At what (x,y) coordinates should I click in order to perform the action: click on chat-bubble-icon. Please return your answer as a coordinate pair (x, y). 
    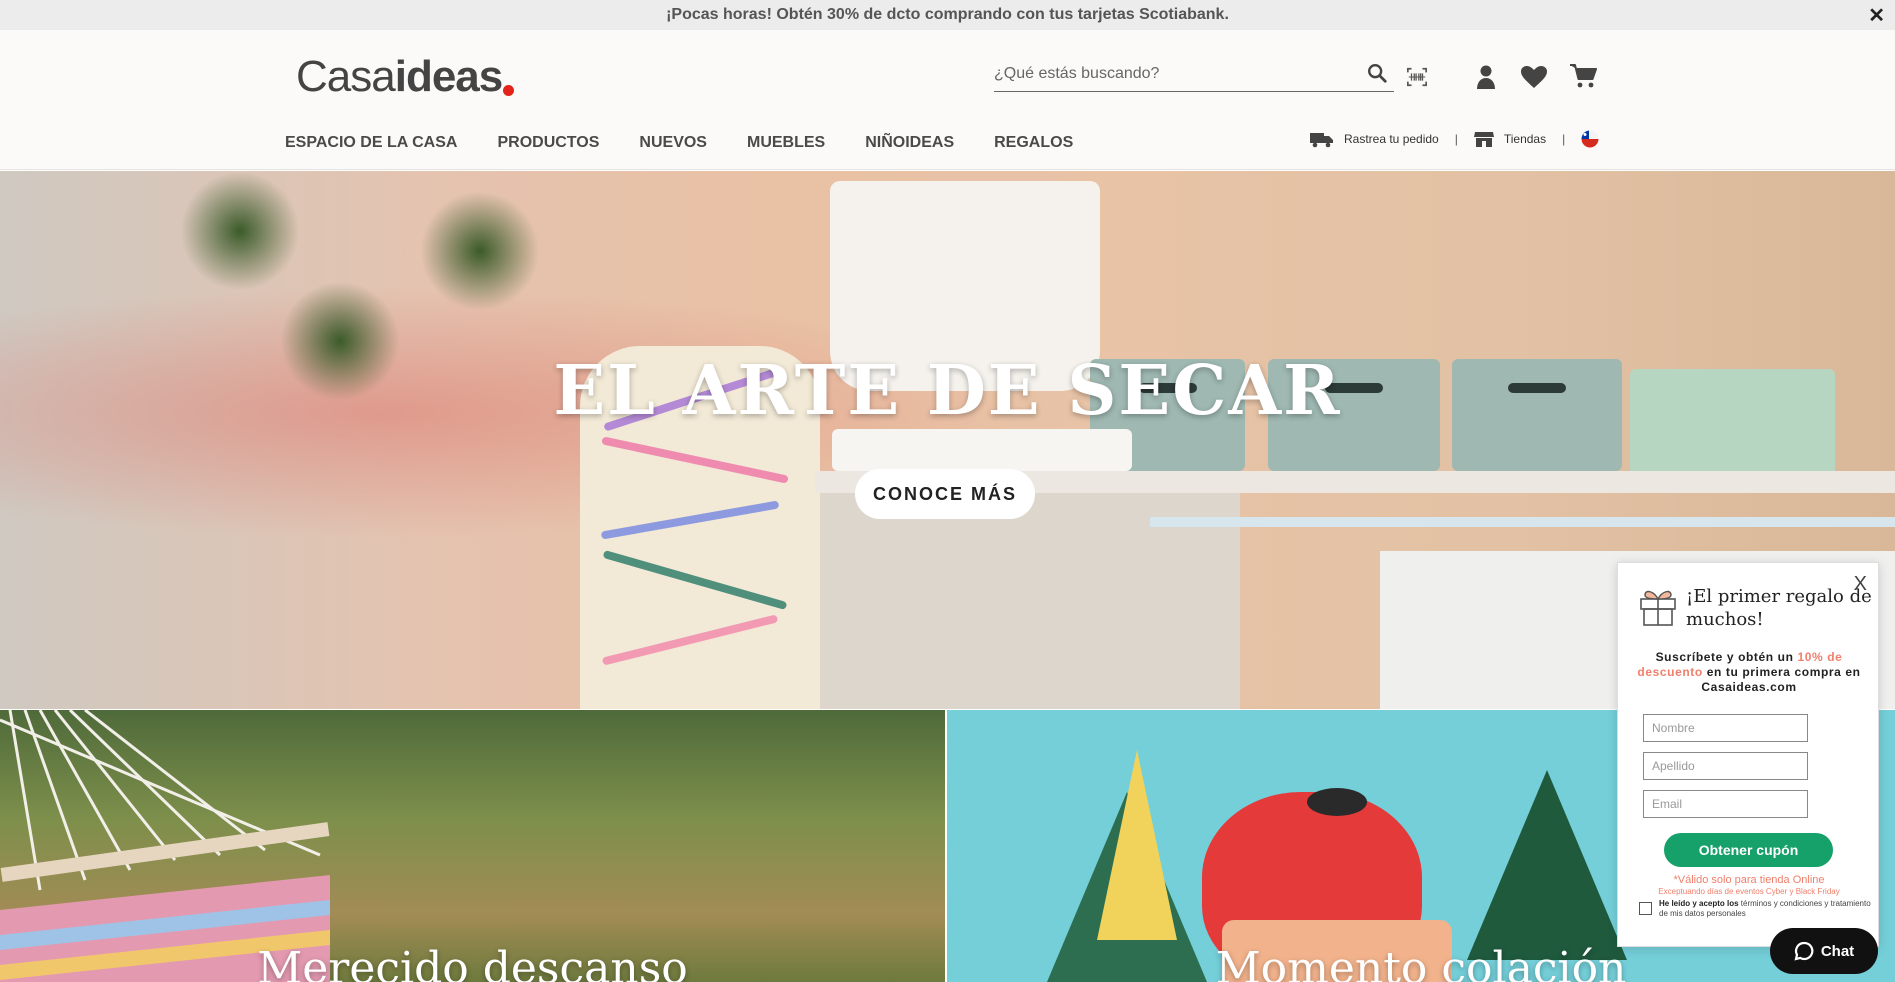
    Looking at the image, I should click on (1804, 951).